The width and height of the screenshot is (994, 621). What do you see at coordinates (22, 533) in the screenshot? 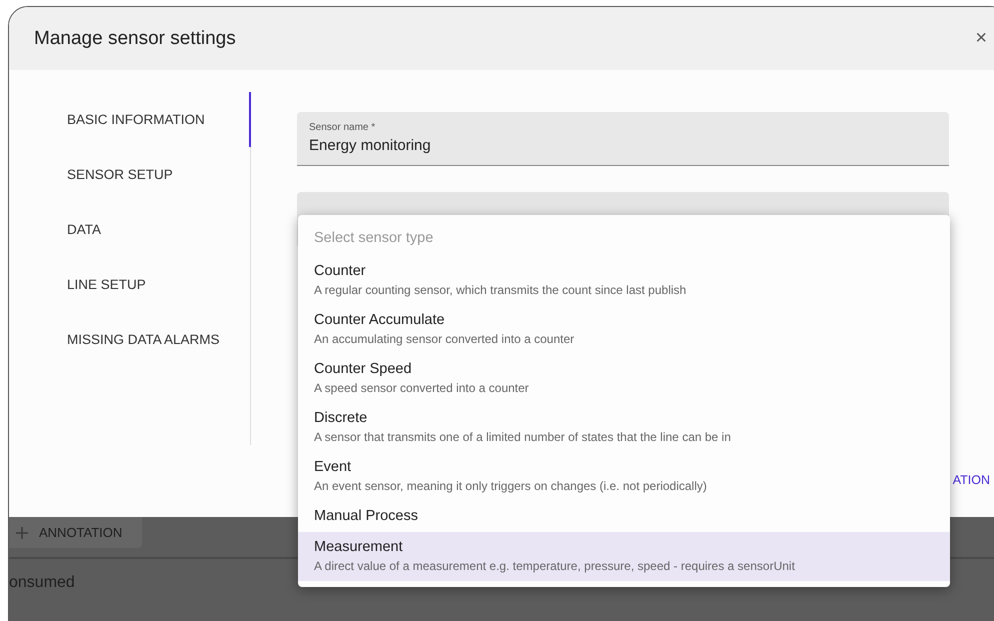
I see `plus-icon` at bounding box center [22, 533].